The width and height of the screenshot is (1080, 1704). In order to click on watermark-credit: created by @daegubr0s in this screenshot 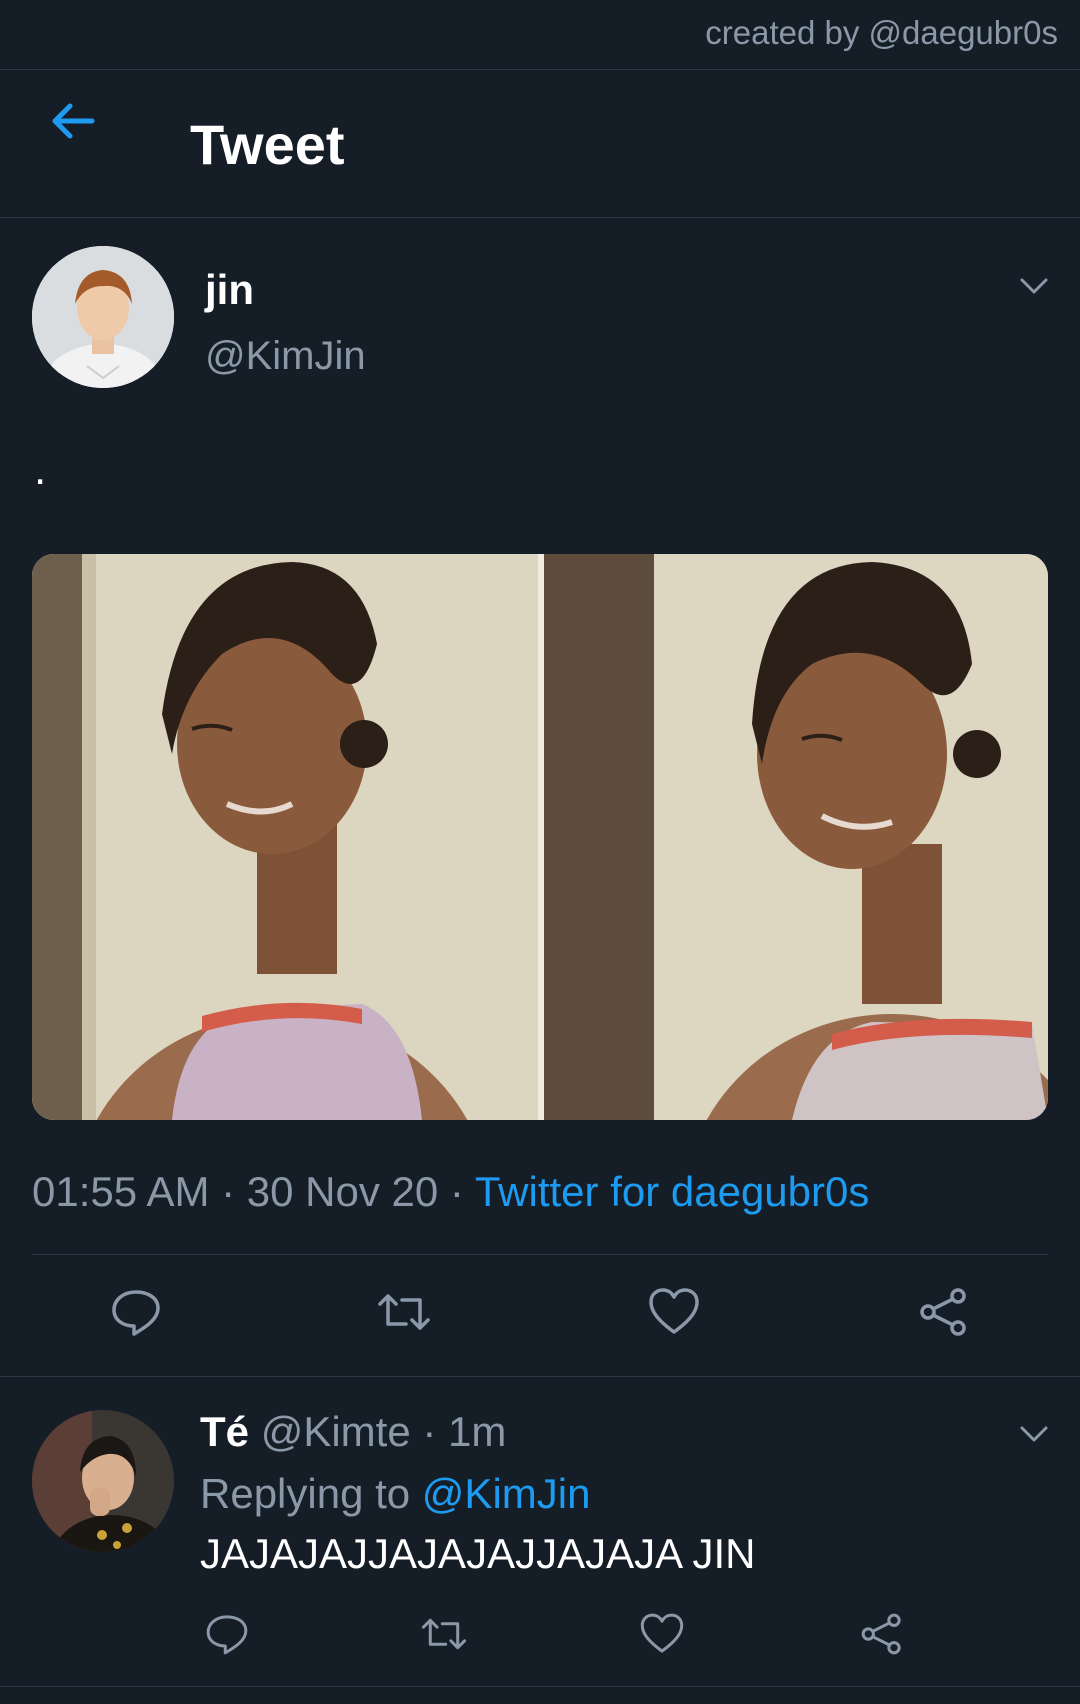, I will do `click(881, 32)`.